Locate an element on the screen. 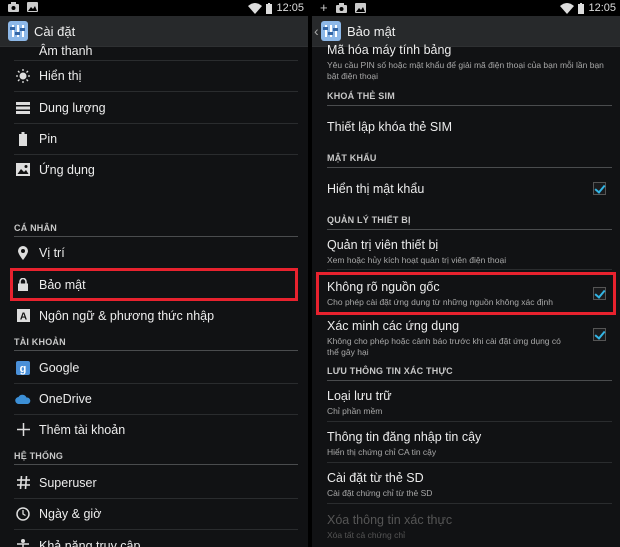 The width and height of the screenshot is (620, 547). section-header-system: HỆ THỐNG is located at coordinates (39, 456).